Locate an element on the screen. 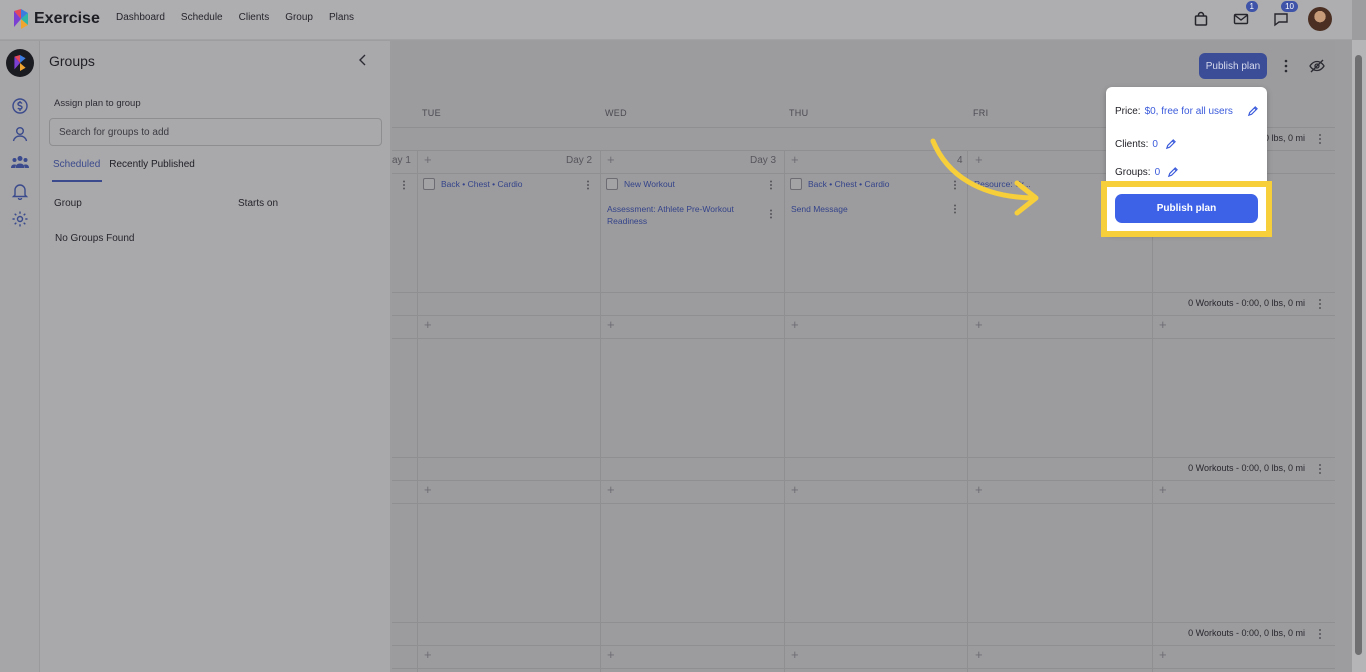  assign-label: Assign plan to group is located at coordinates (97, 103).